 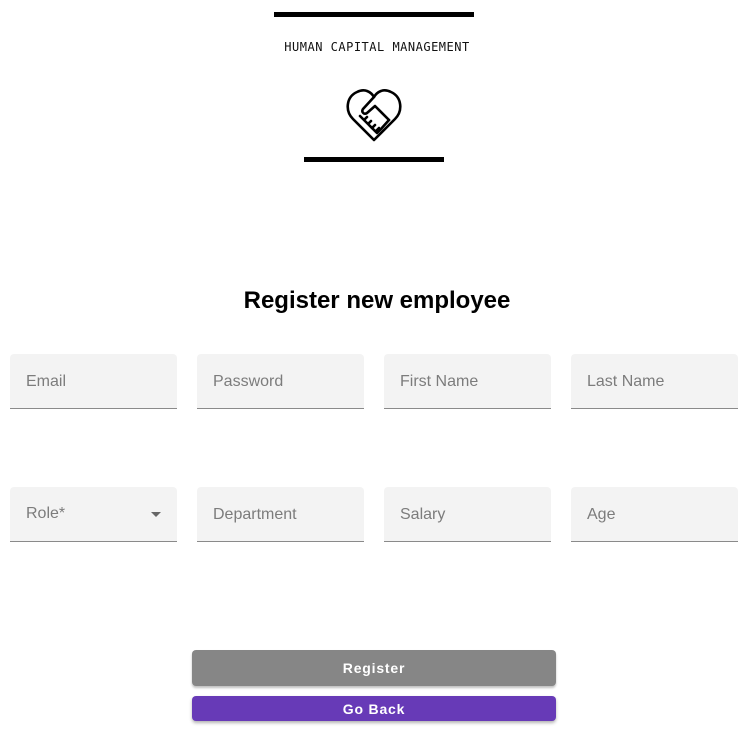 I want to click on password-field, so click(x=280, y=381).